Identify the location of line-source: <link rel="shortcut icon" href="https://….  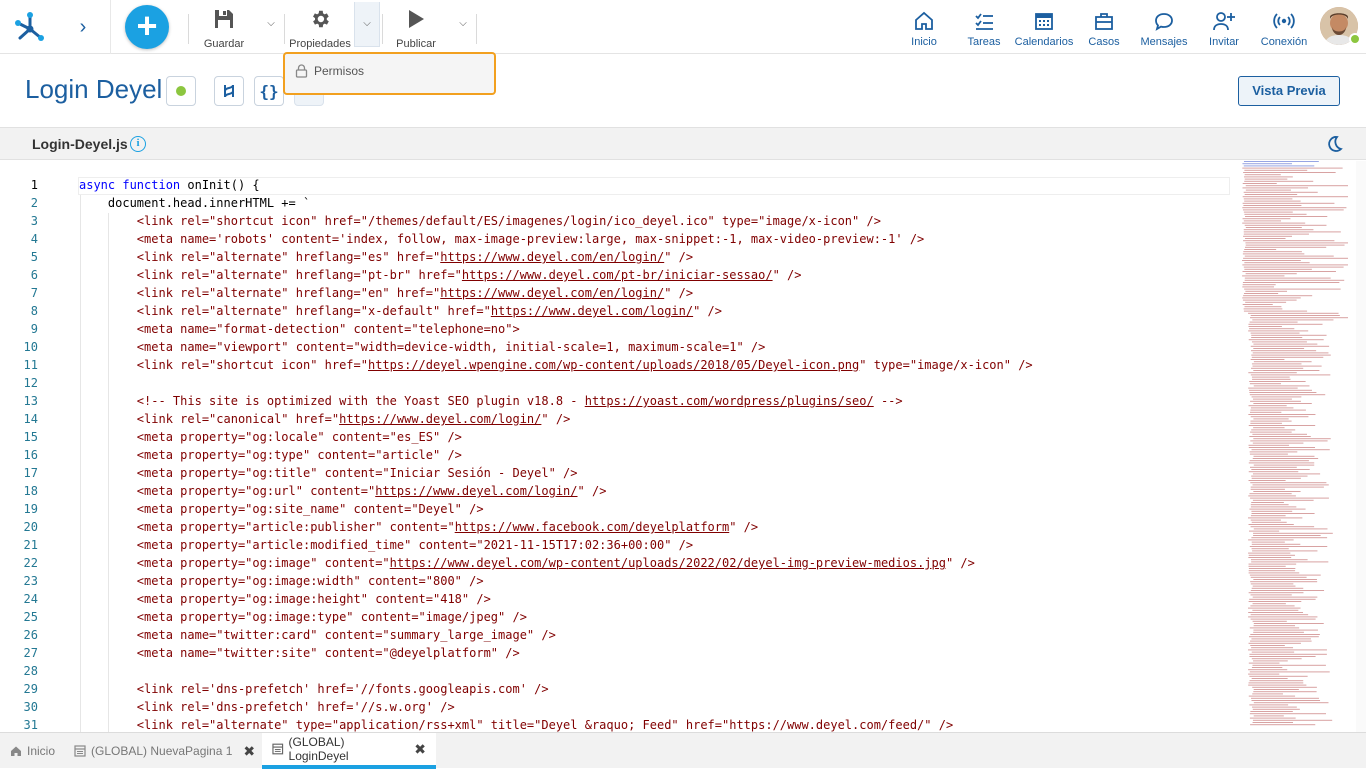
(556, 365).